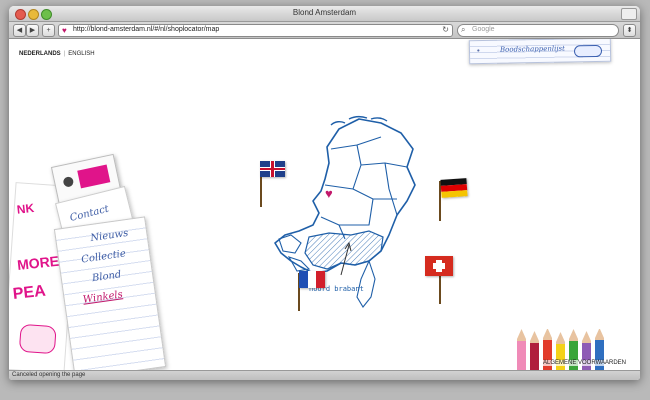  What do you see at coordinates (49, 375) in the screenshot?
I see `status-text: Canceled opening the page` at bounding box center [49, 375].